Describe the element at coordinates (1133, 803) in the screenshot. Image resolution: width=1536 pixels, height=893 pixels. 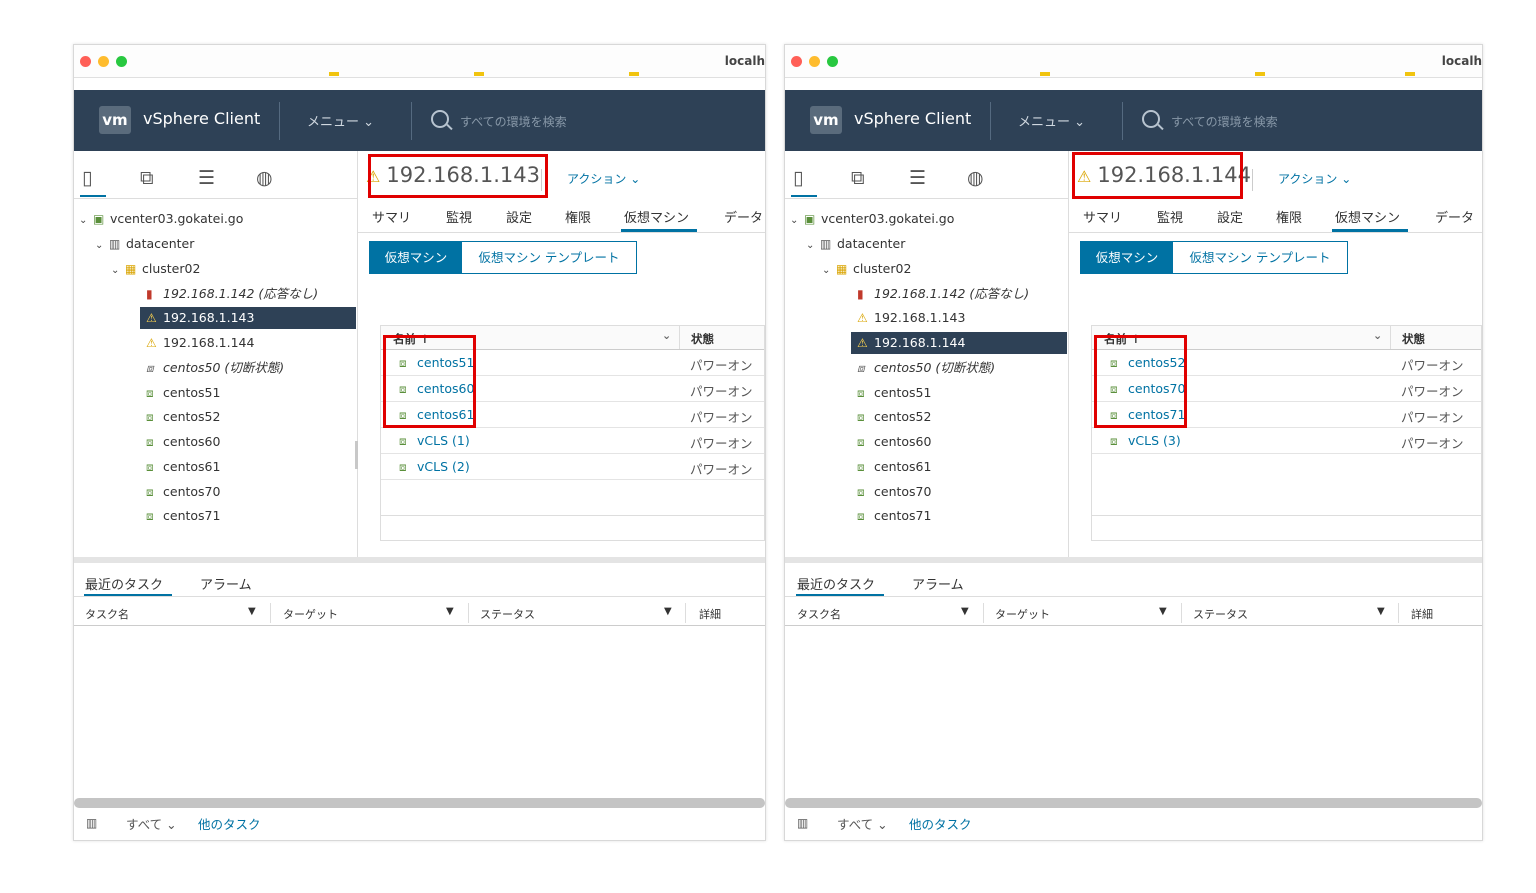
I see `task-table-scrollbar` at that location.